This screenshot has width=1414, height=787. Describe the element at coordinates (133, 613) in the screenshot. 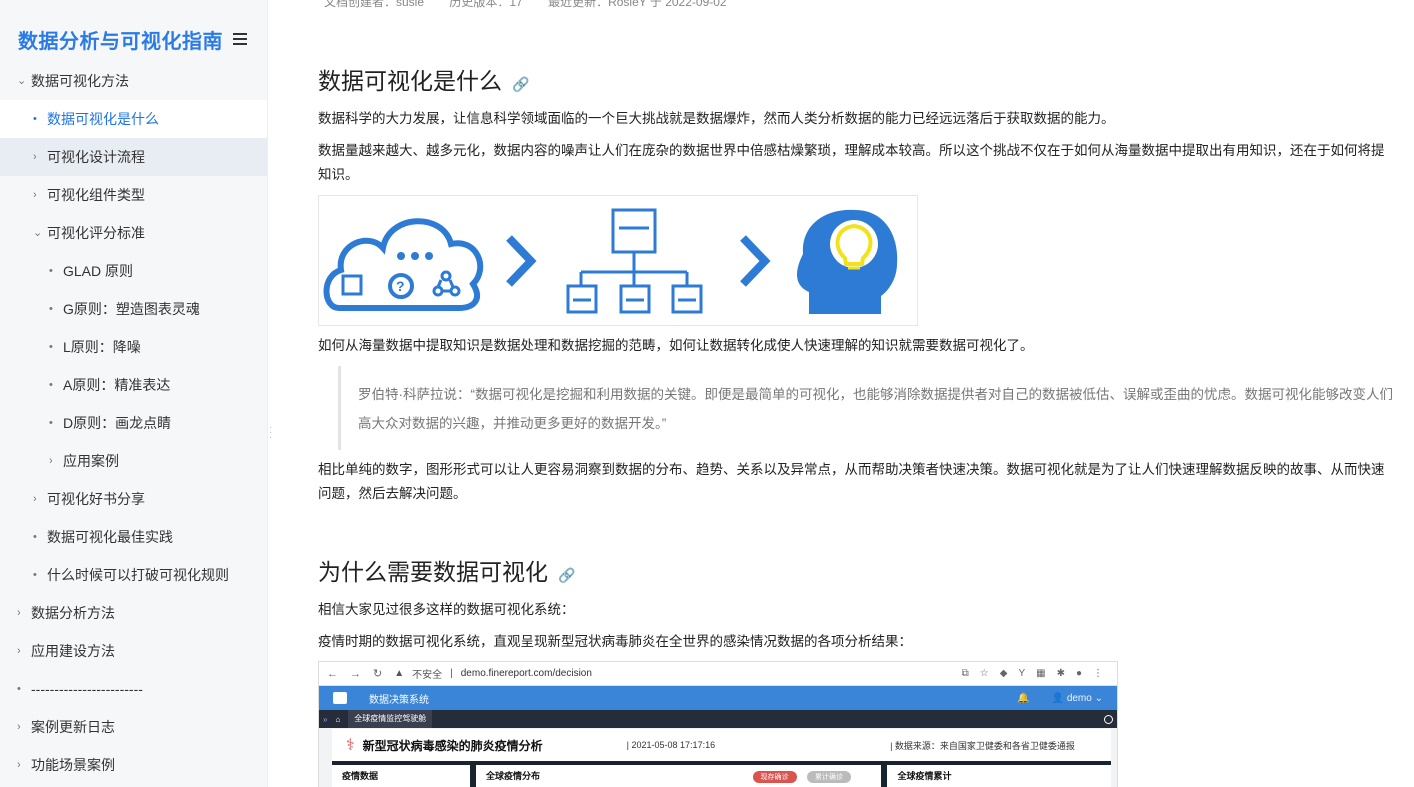

I see `tree-item: › 数据分析方法` at that location.